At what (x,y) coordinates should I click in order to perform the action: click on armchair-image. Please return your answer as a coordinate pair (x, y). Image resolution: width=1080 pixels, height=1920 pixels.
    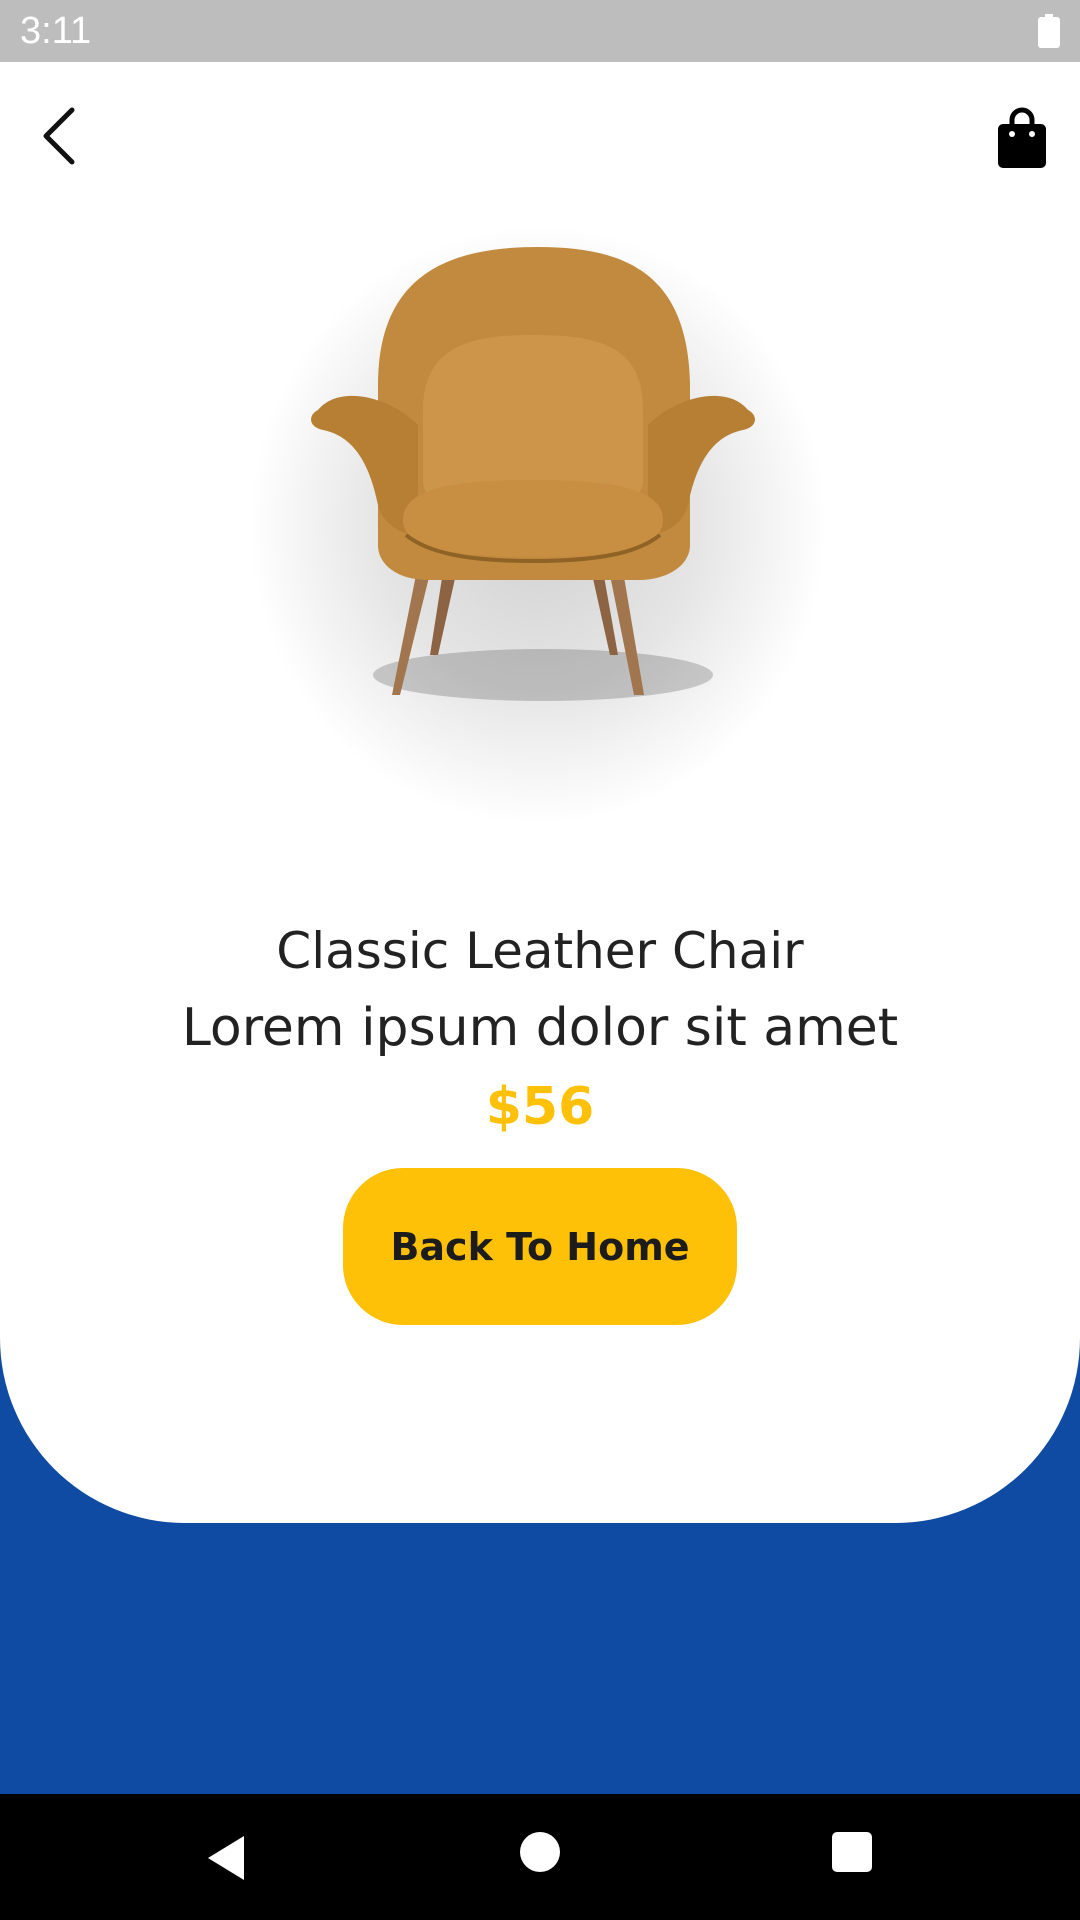
    Looking at the image, I should click on (533, 474).